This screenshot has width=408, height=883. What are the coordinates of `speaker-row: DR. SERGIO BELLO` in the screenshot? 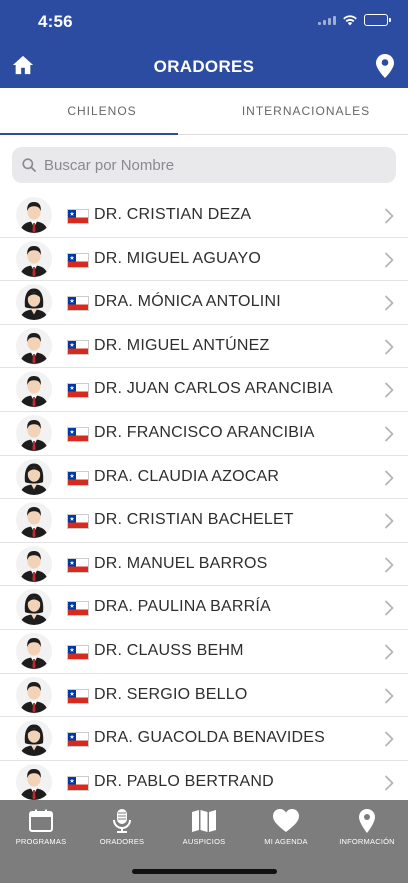 It's located at (204, 696).